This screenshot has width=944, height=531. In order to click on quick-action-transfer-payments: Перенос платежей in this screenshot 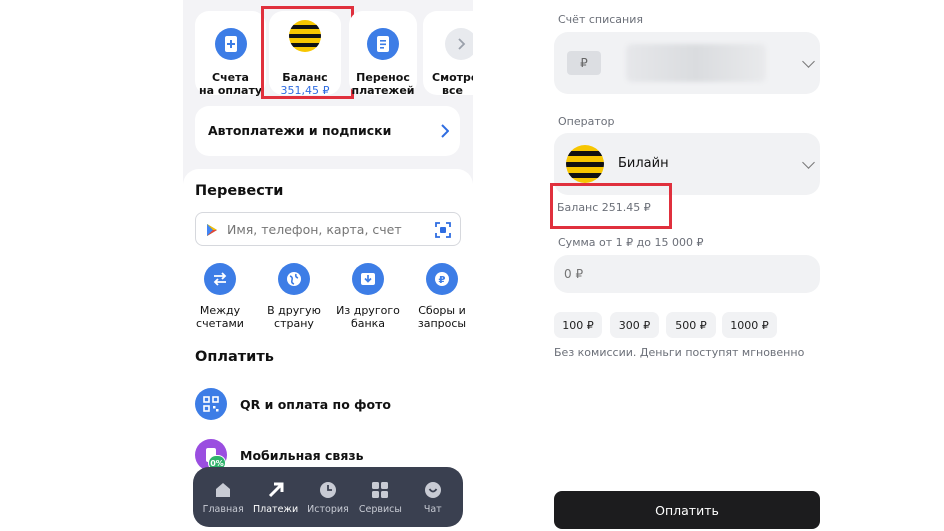, I will do `click(383, 54)`.